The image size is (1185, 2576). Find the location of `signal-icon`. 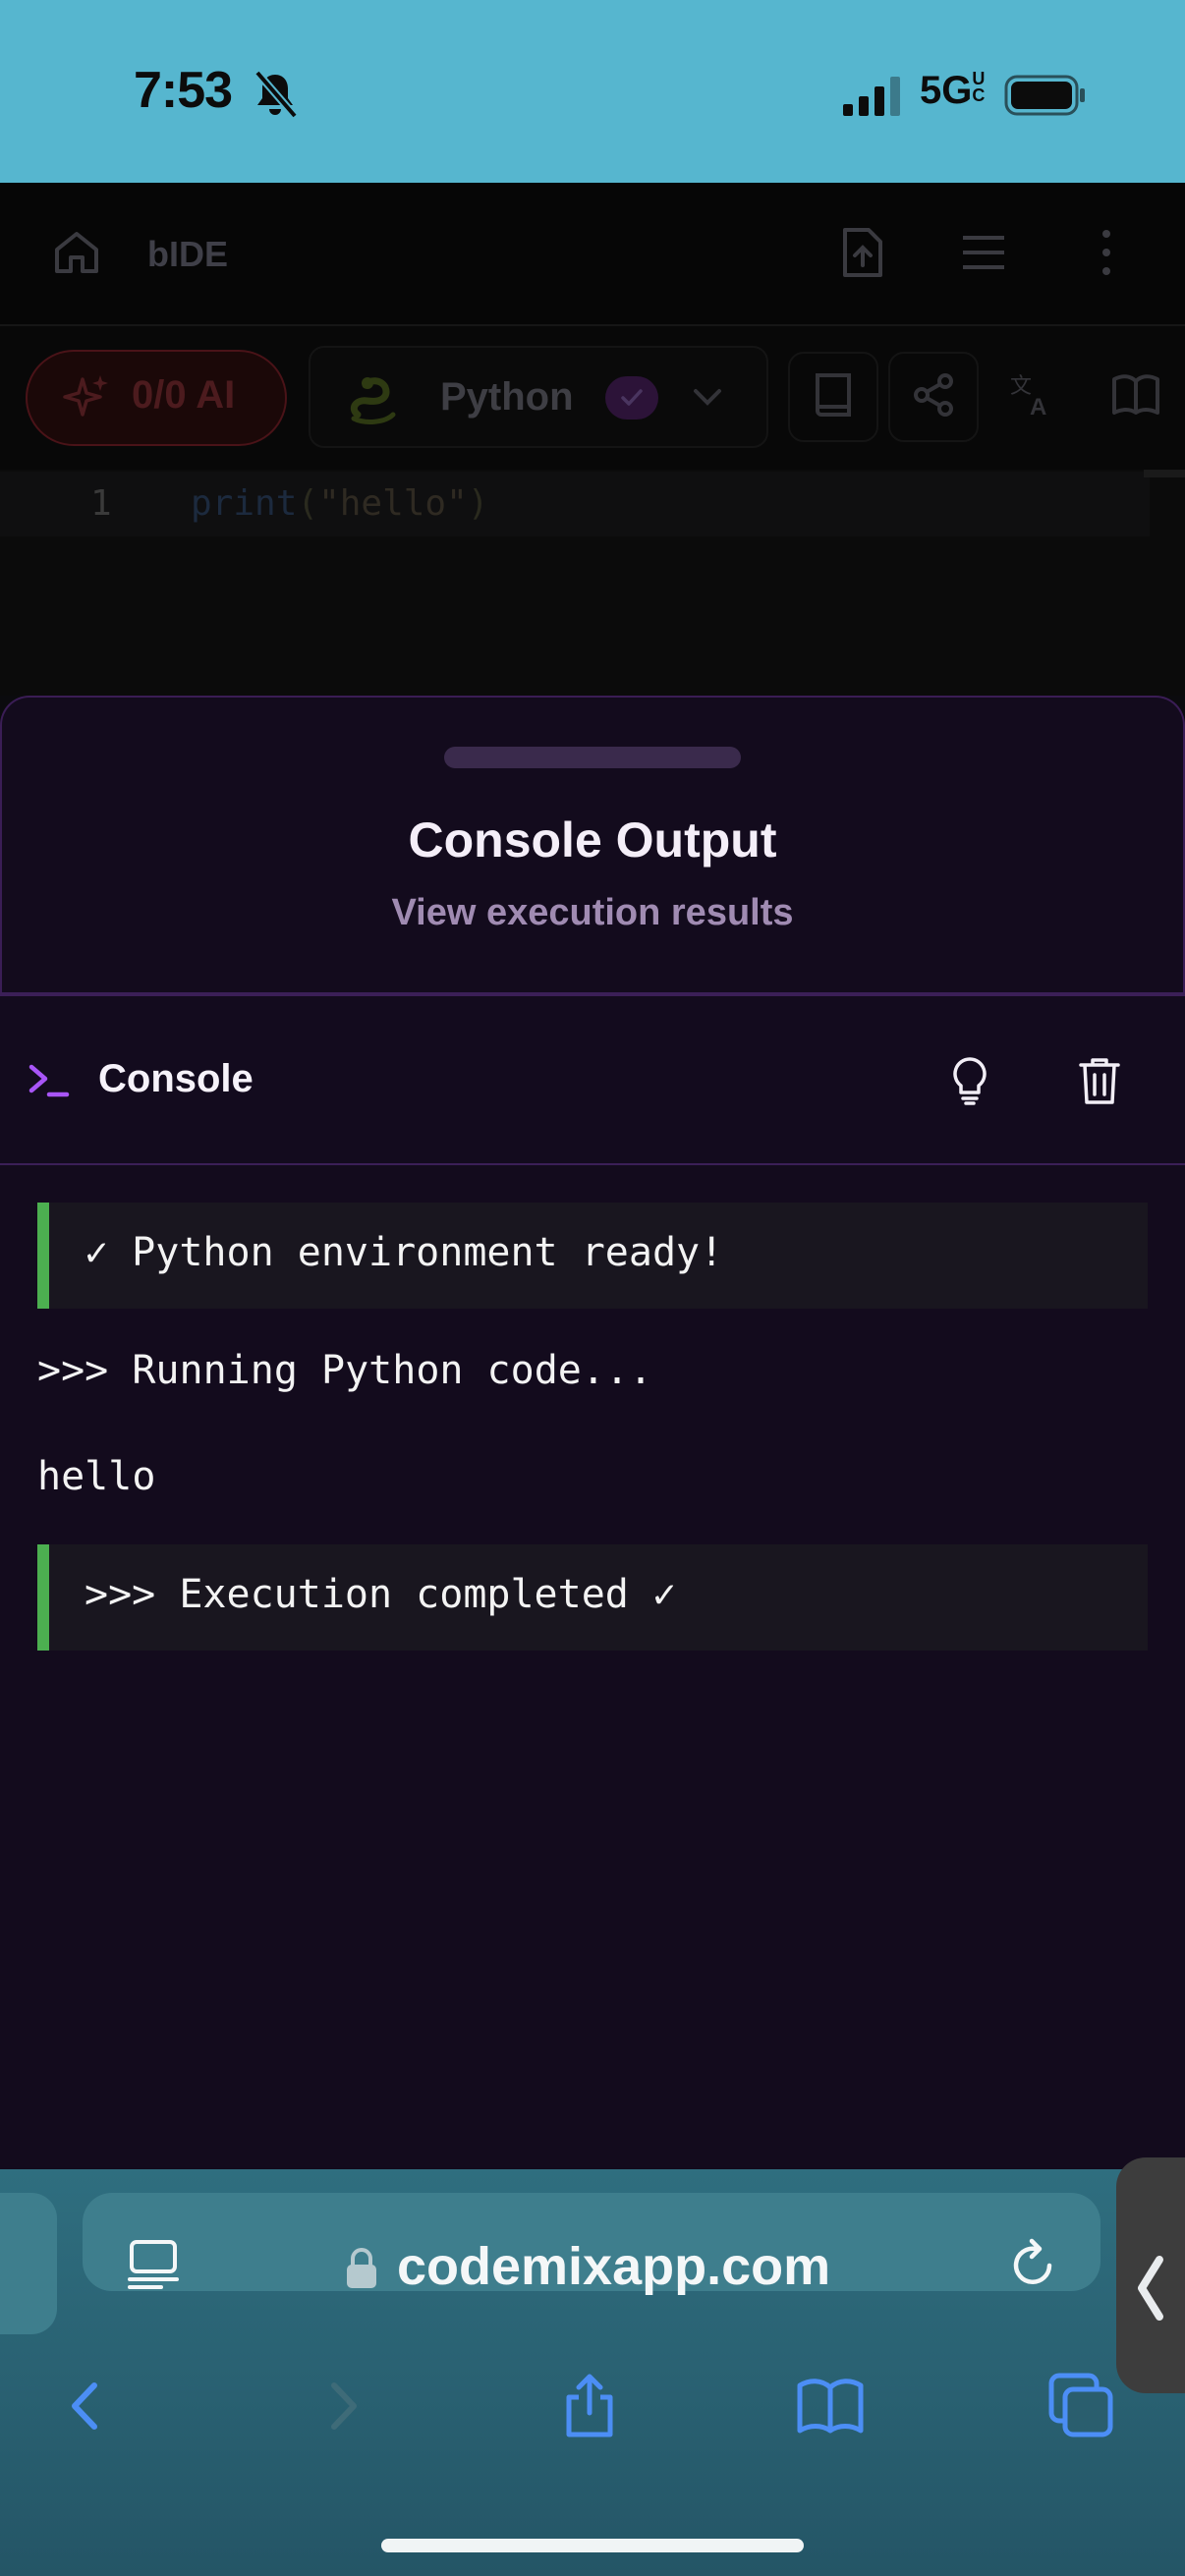

signal-icon is located at coordinates (872, 96).